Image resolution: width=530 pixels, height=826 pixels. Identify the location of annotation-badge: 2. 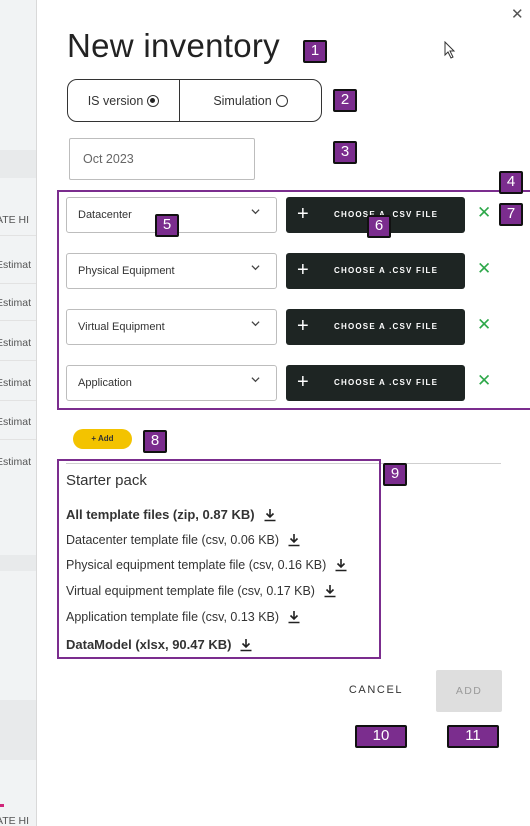
(345, 100).